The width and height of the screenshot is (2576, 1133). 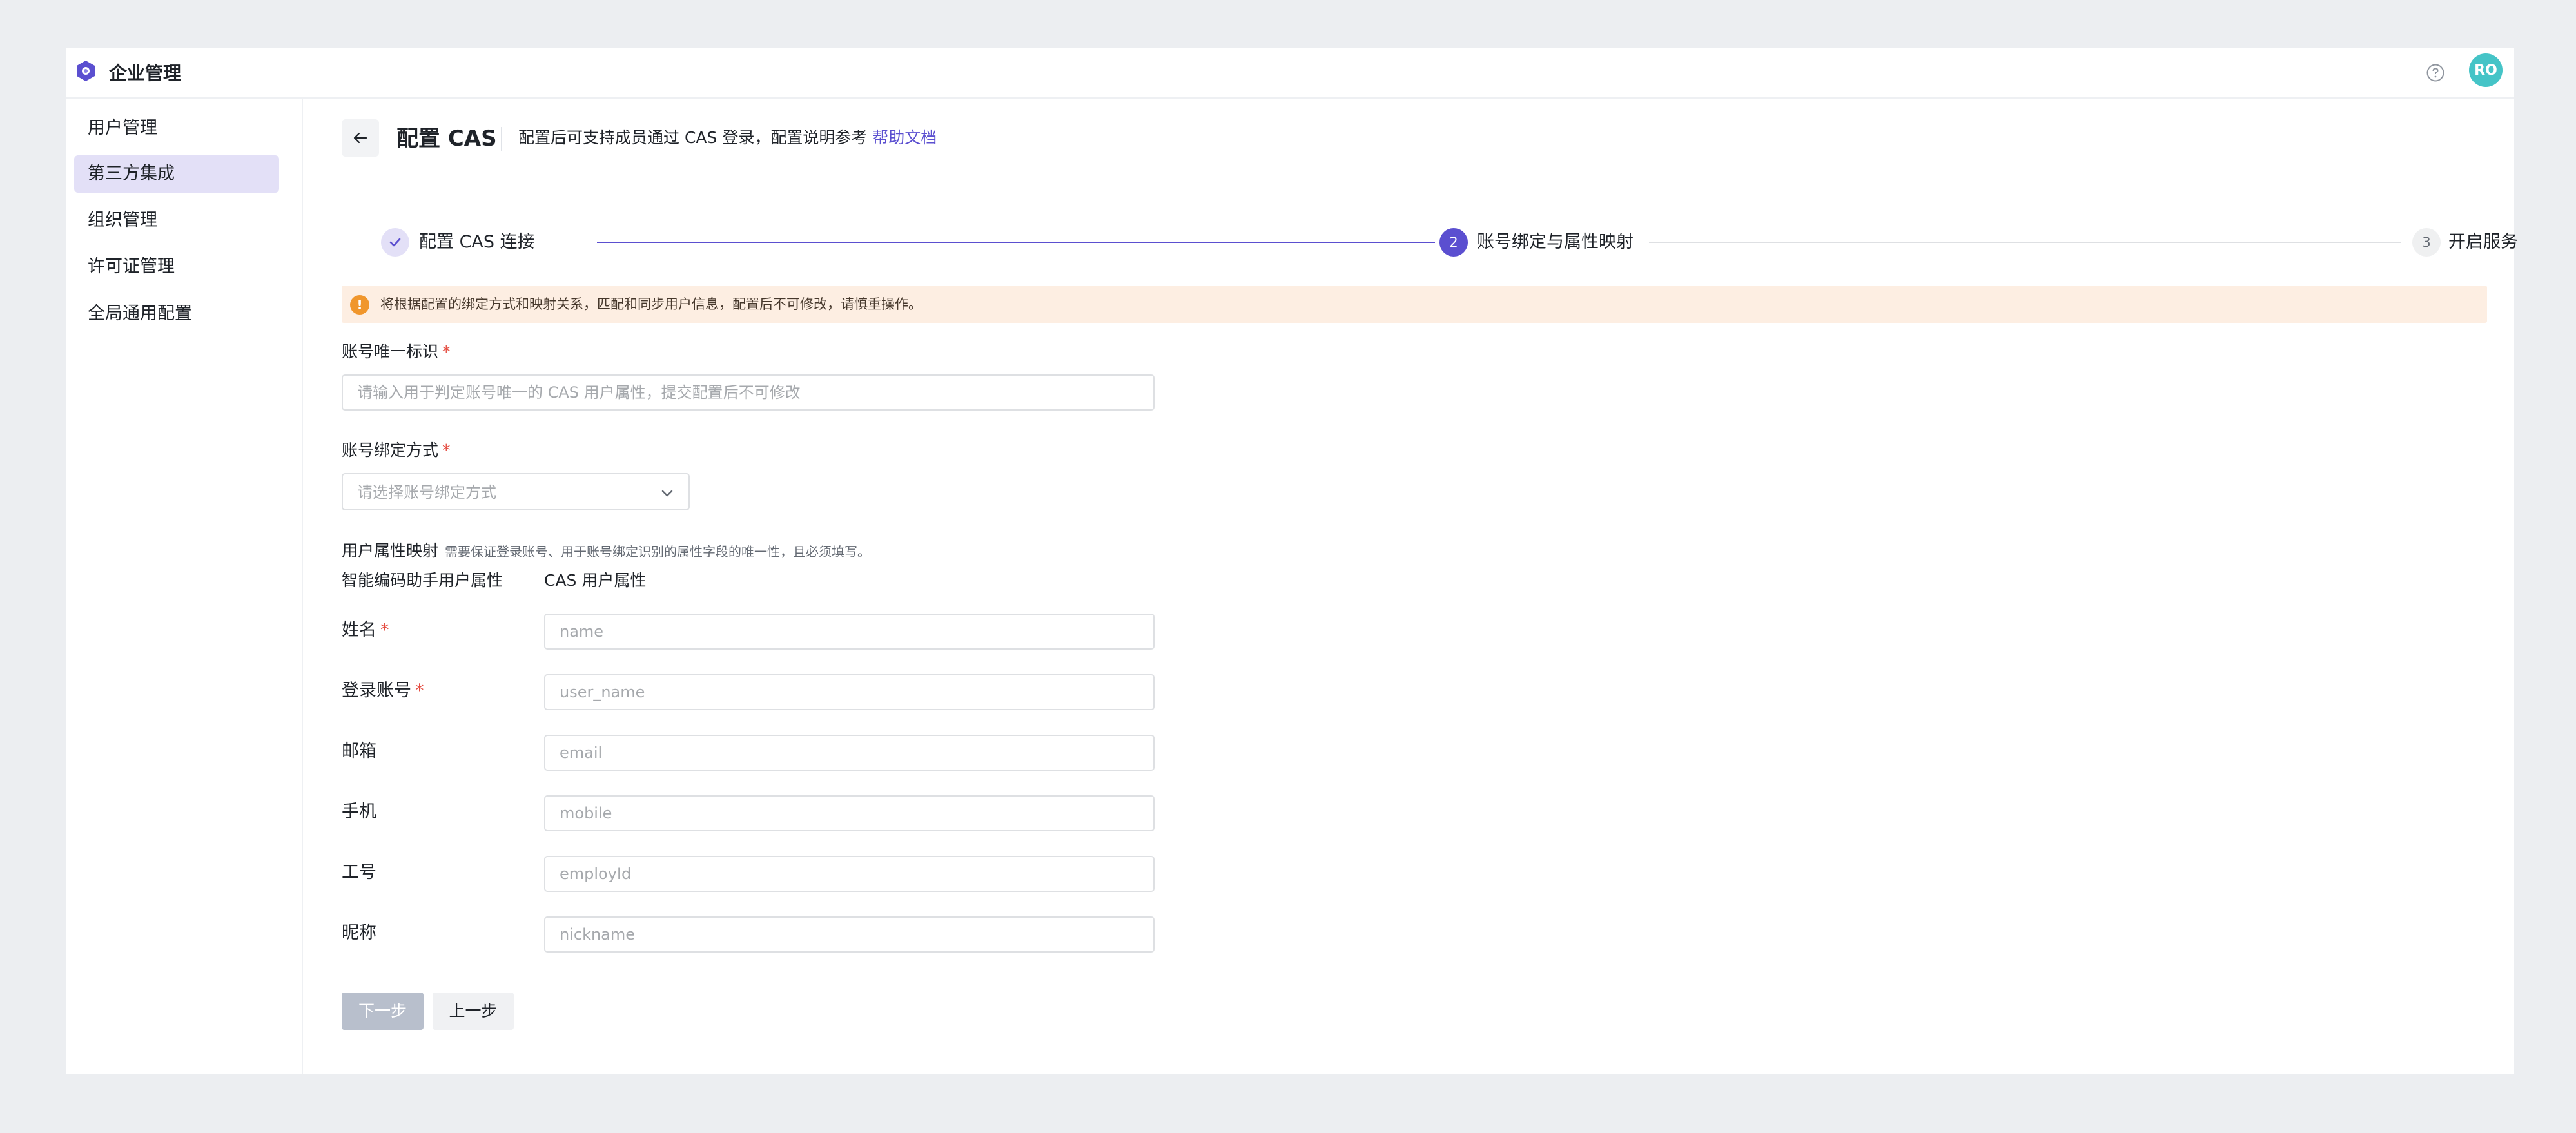 What do you see at coordinates (2483, 242) in the screenshot?
I see `step-3-label: 开启服务` at bounding box center [2483, 242].